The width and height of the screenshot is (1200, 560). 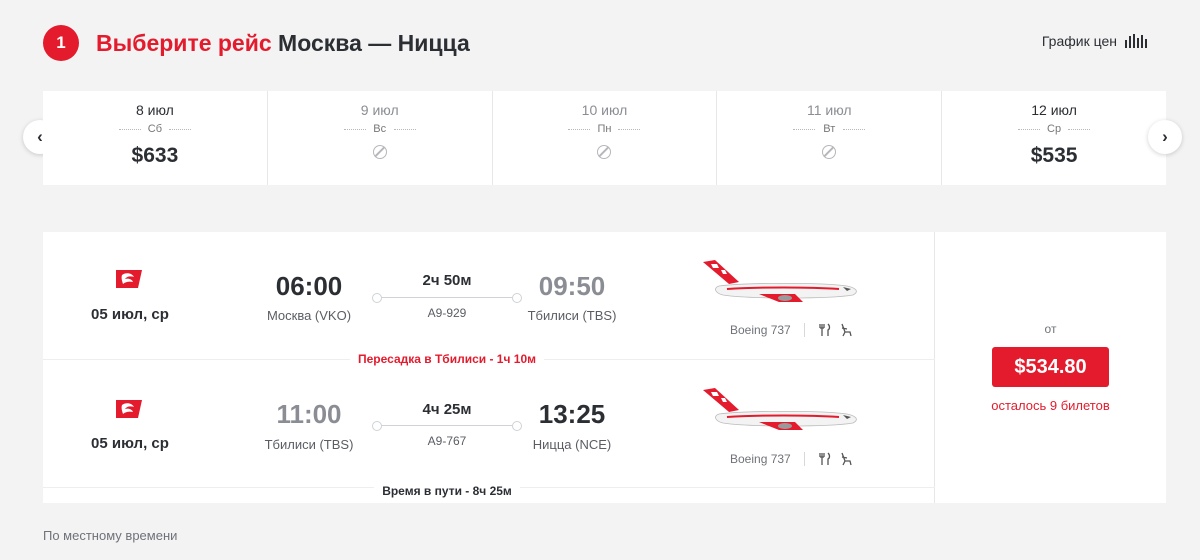 I want to click on date-label: 8 июл, so click(x=154, y=110).